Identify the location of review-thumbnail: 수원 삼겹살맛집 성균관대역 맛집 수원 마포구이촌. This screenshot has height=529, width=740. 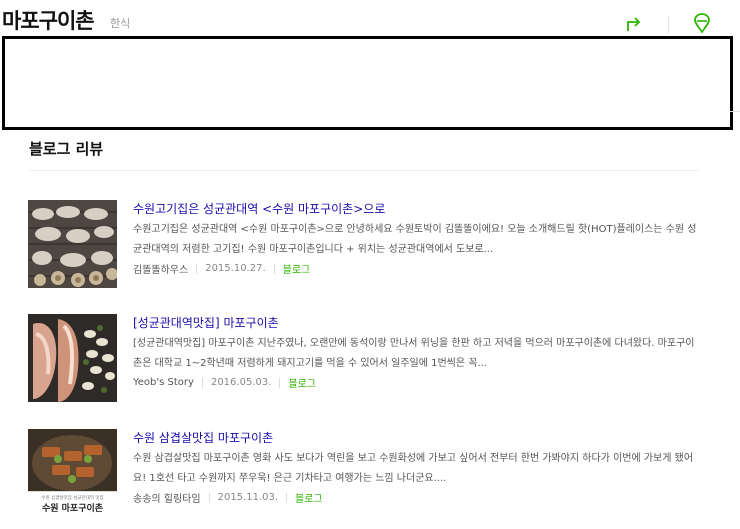
(72, 473).